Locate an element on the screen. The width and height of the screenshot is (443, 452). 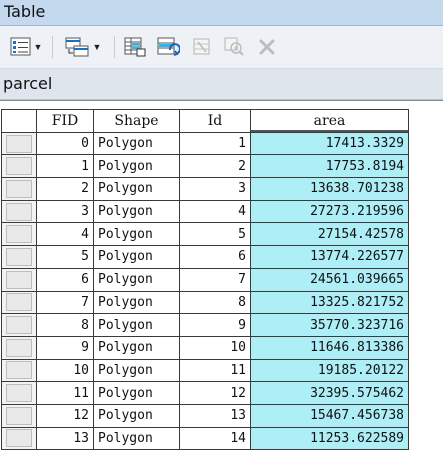
column-header-shape: Shape is located at coordinates (136, 121).